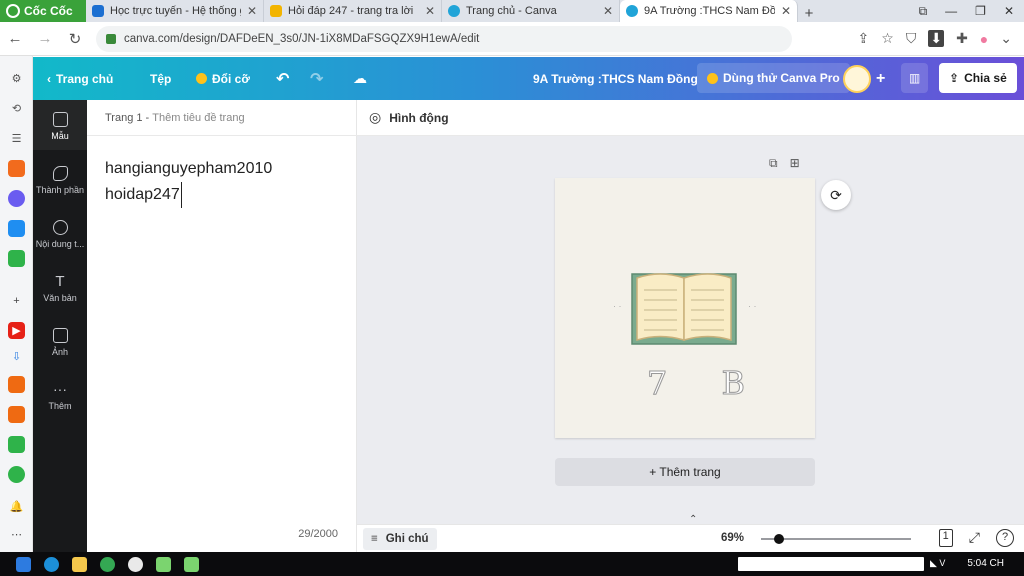 This screenshot has height=576, width=1024. Describe the element at coordinates (60, 227) in the screenshot. I see `upload-icon` at that location.